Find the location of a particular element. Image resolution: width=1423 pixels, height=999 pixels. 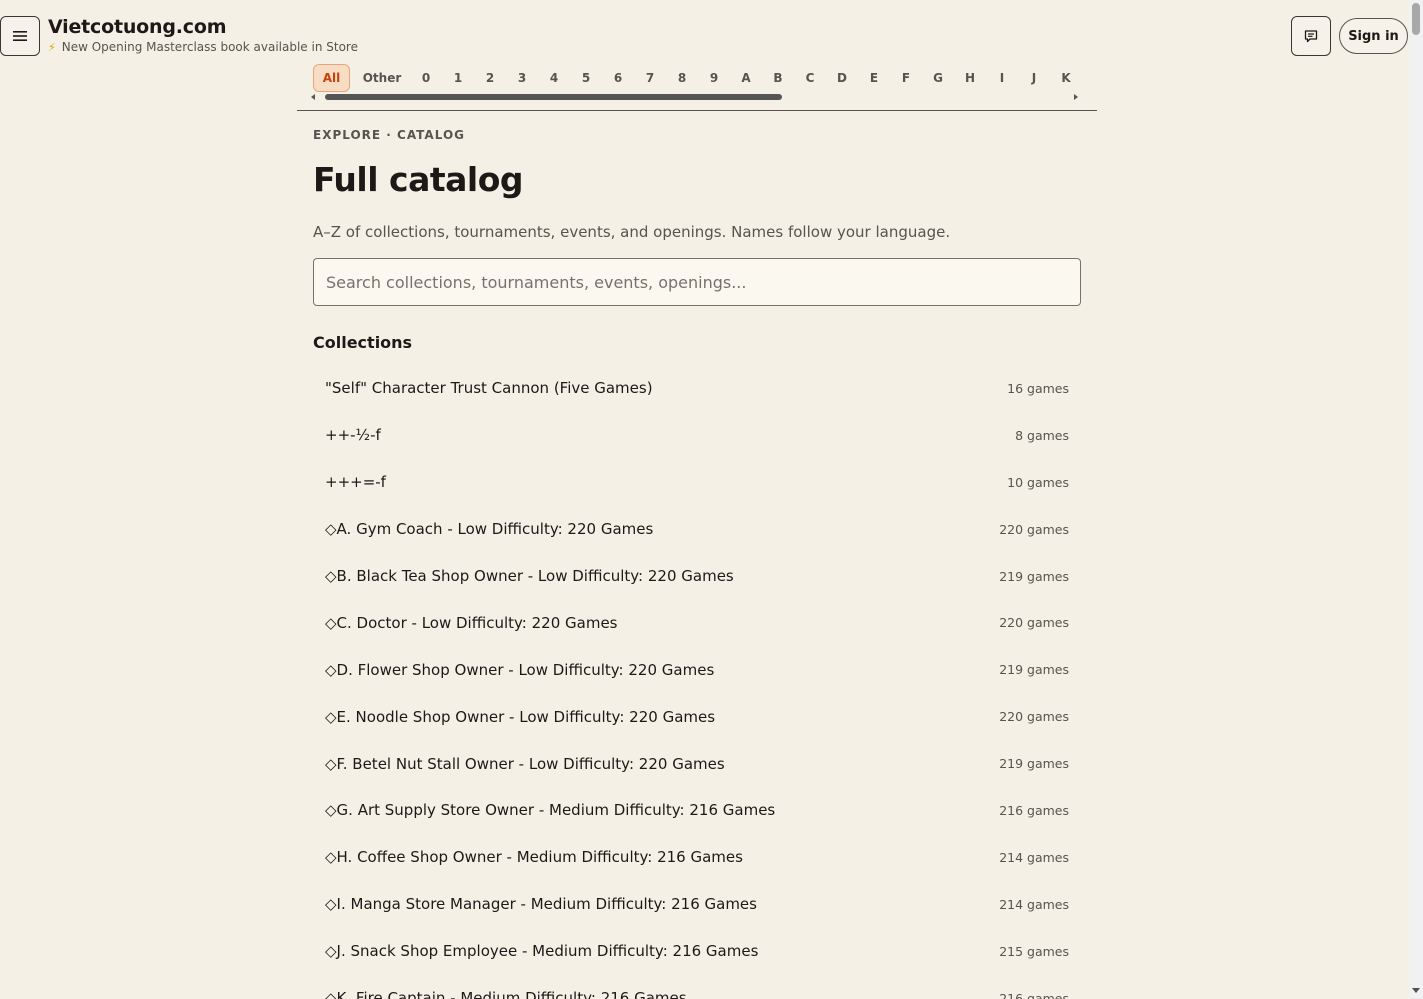

page-scrollbar-thumb is located at coordinates (1416, 19).